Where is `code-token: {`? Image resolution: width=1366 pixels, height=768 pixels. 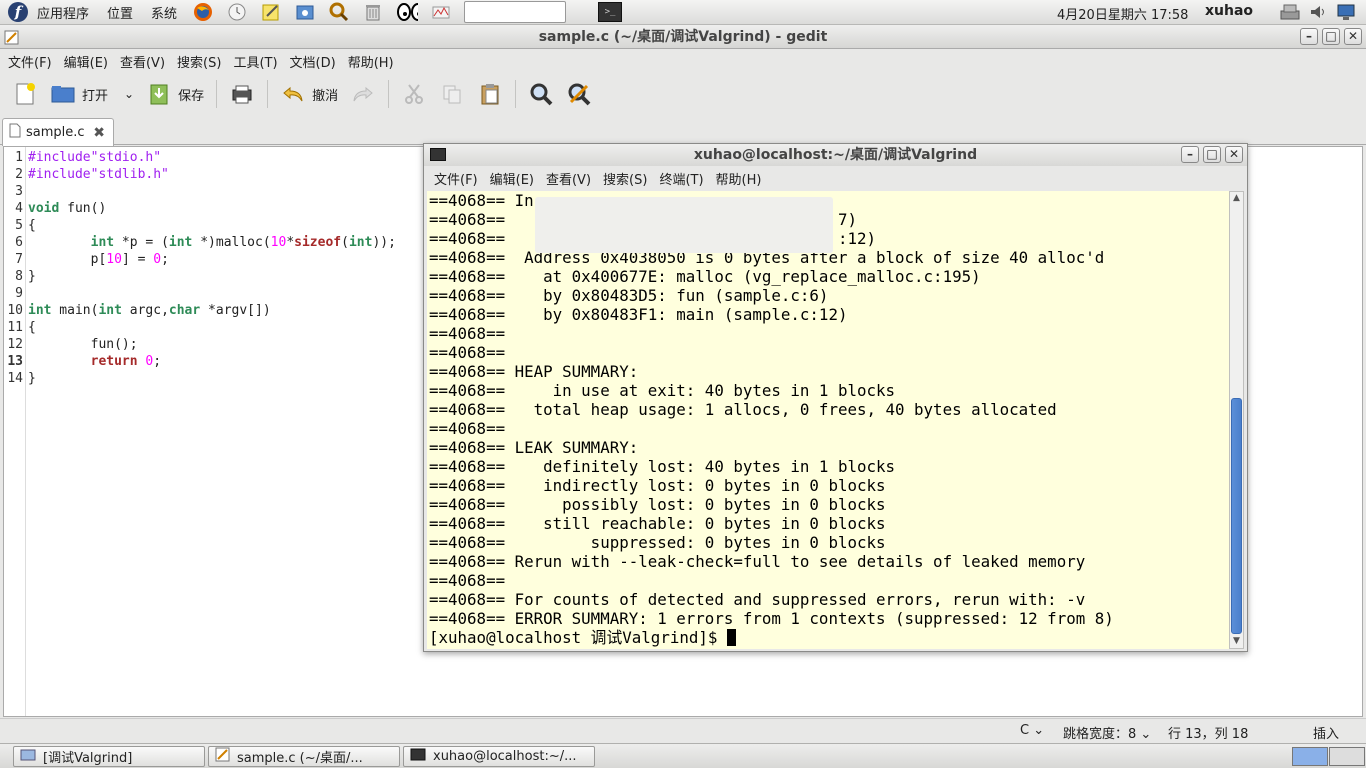 code-token: { is located at coordinates (32, 225).